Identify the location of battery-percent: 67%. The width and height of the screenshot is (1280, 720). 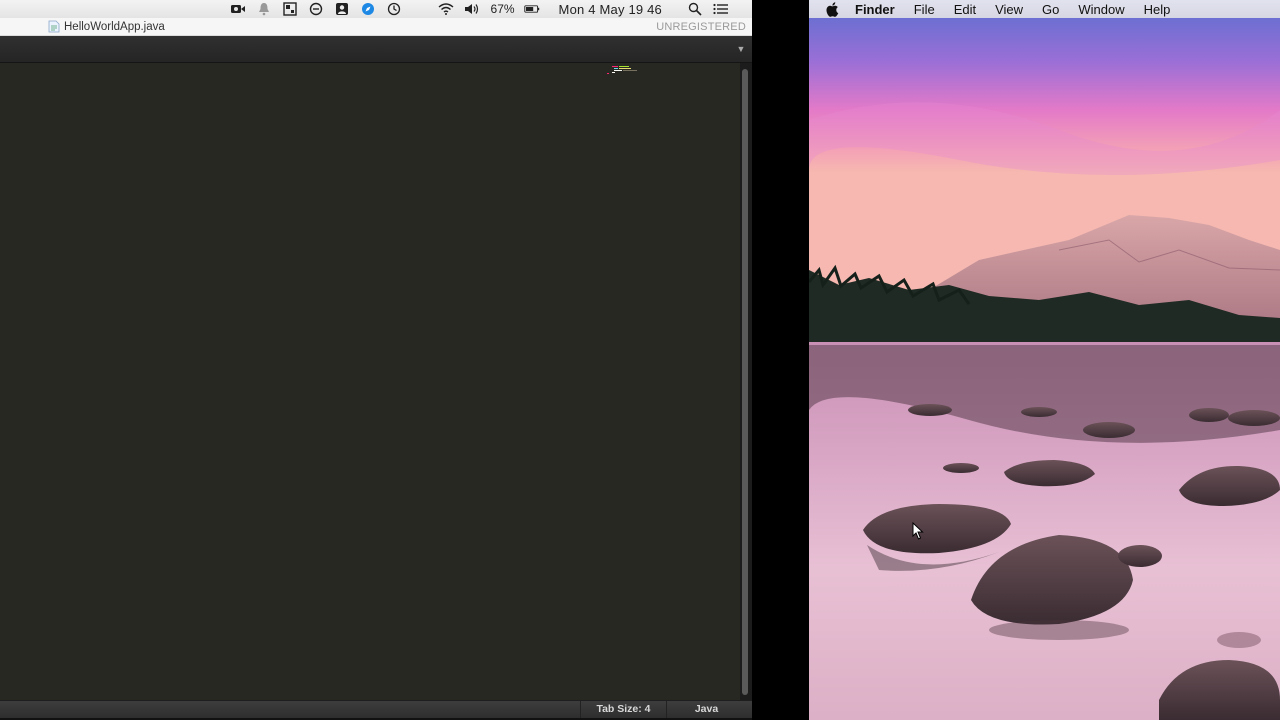
(502, 9).